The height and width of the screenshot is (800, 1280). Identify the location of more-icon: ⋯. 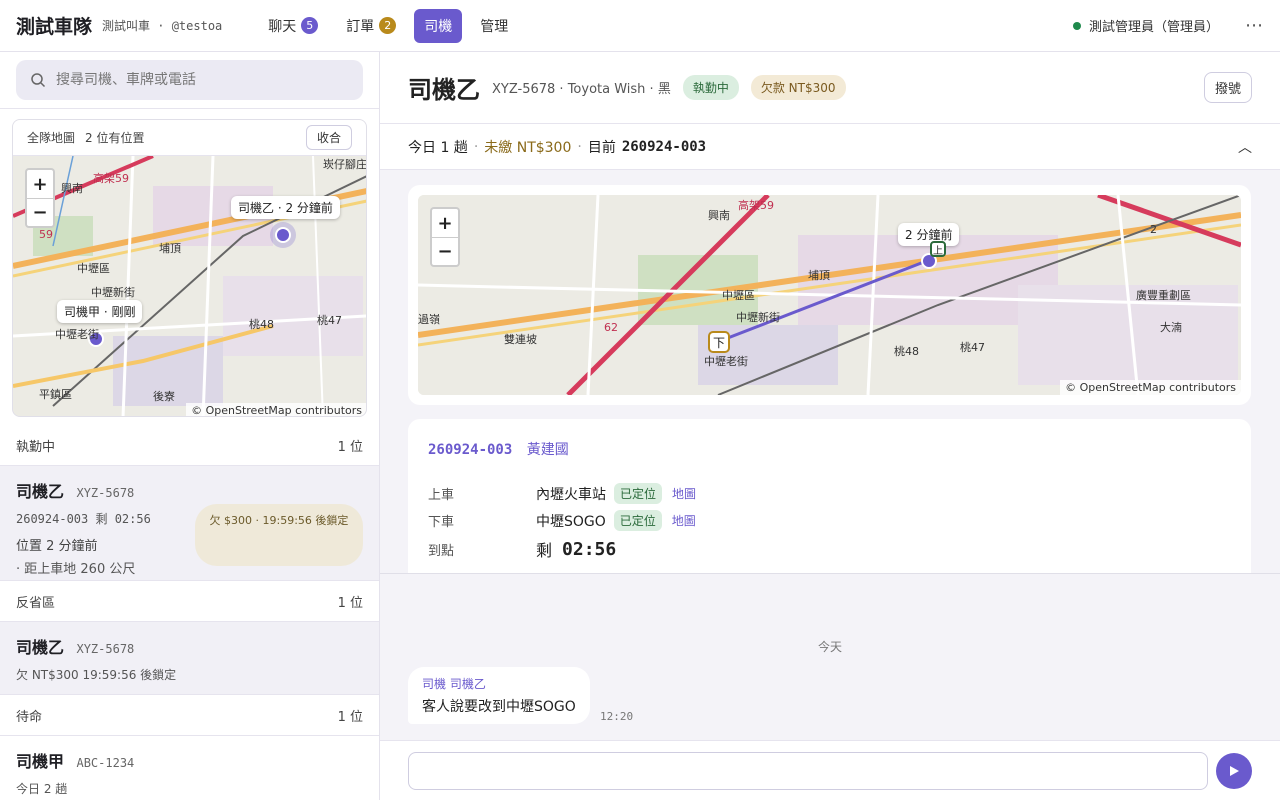
(1254, 25).